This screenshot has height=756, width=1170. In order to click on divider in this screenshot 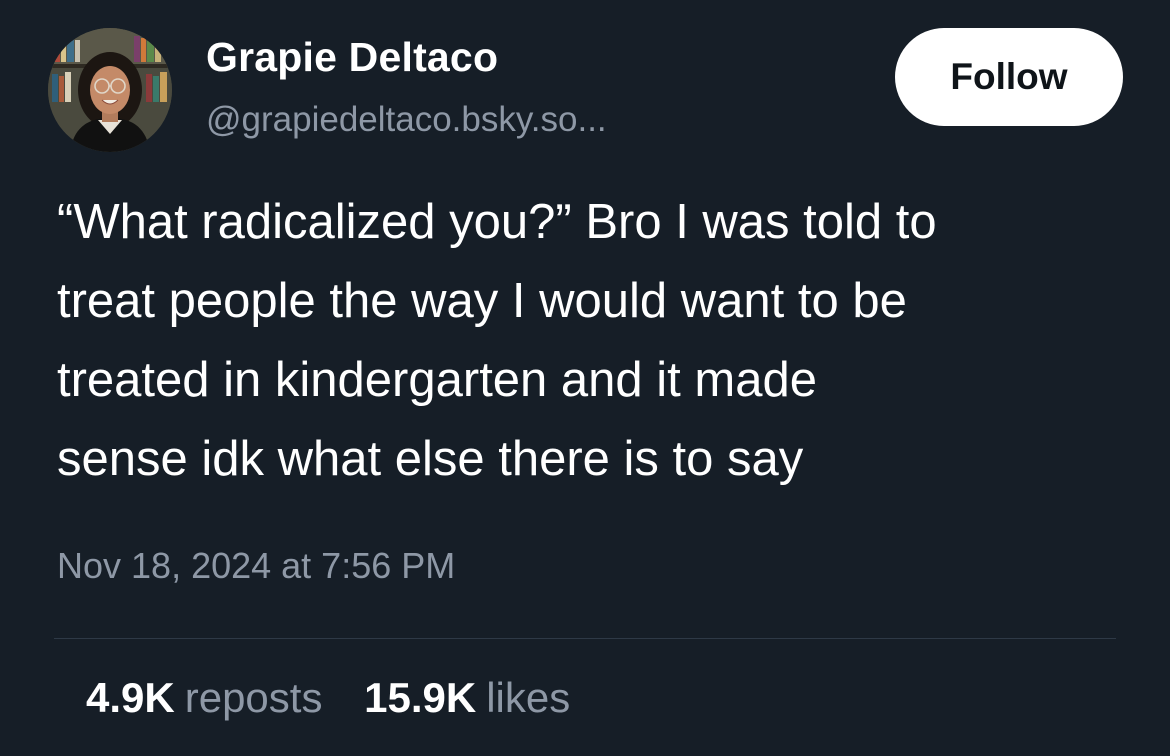, I will do `click(585, 638)`.